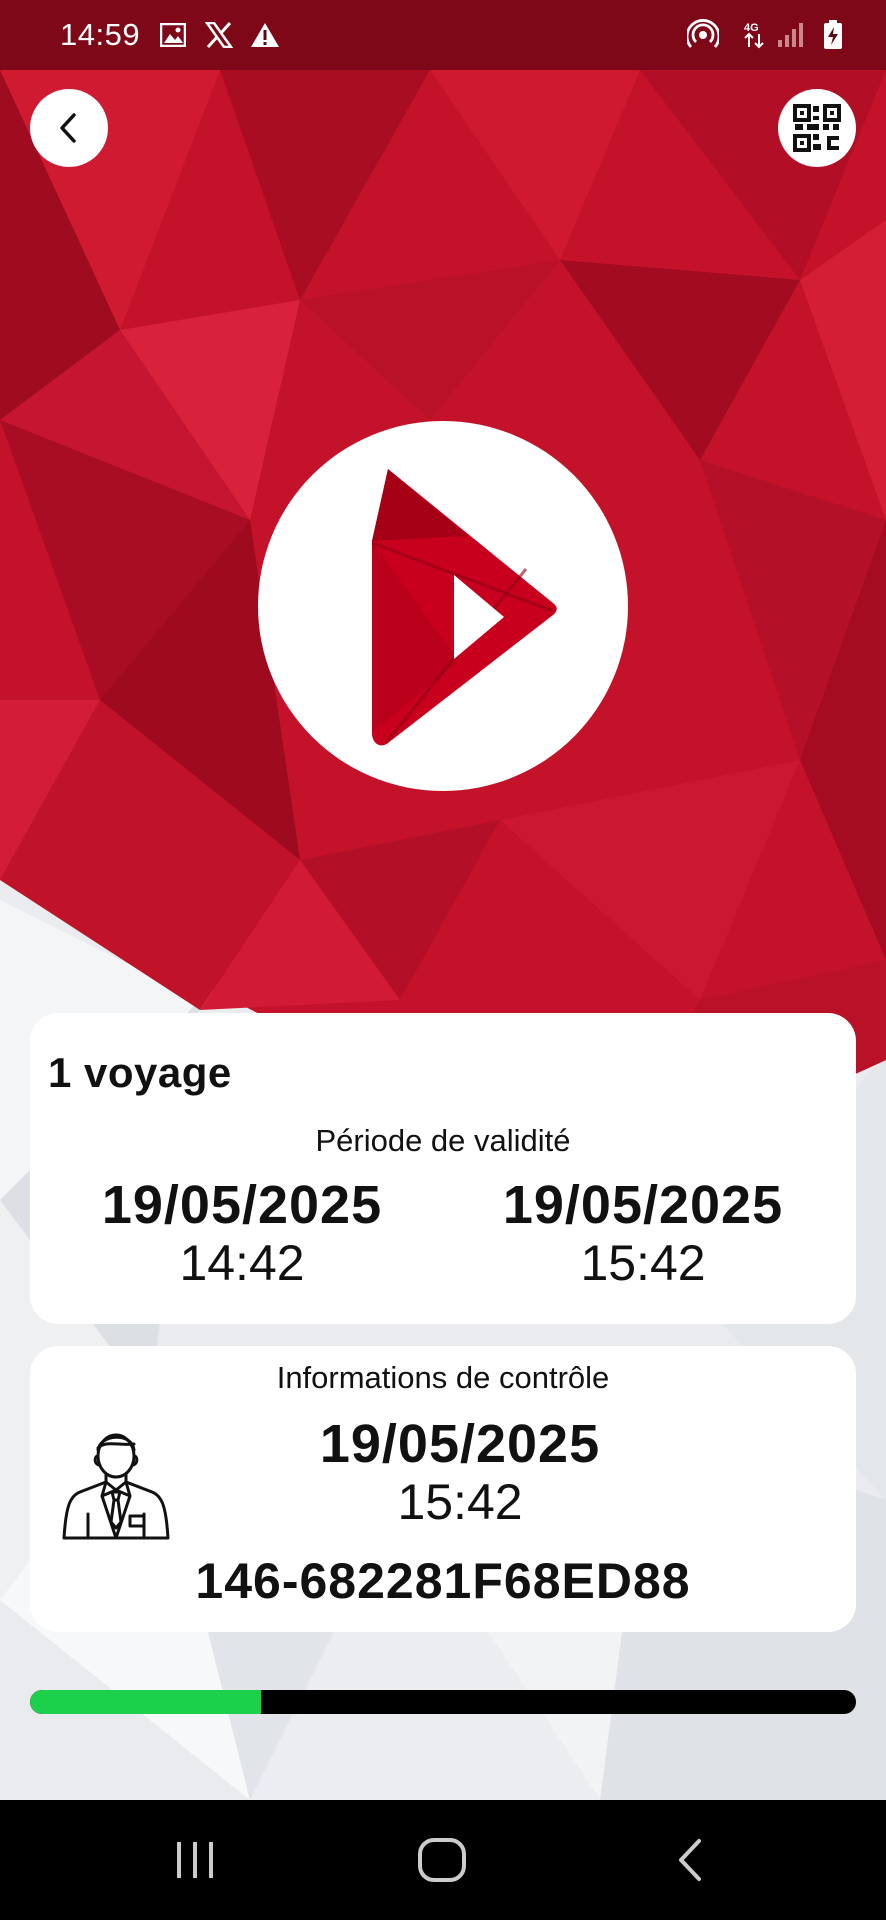 The width and height of the screenshot is (886, 1920). I want to click on validity-start-time: 14:42, so click(242, 1263).